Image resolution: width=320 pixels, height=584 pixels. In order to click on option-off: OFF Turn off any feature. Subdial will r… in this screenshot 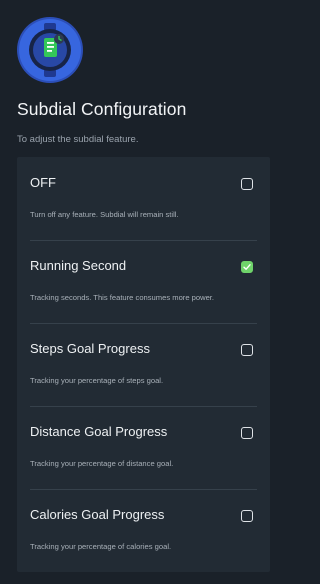, I will do `click(143, 198)`.